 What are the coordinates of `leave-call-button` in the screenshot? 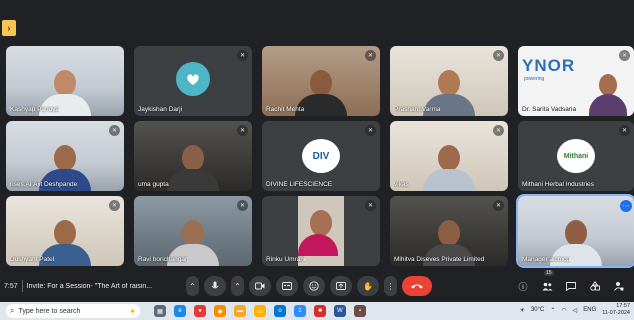 It's located at (417, 286).